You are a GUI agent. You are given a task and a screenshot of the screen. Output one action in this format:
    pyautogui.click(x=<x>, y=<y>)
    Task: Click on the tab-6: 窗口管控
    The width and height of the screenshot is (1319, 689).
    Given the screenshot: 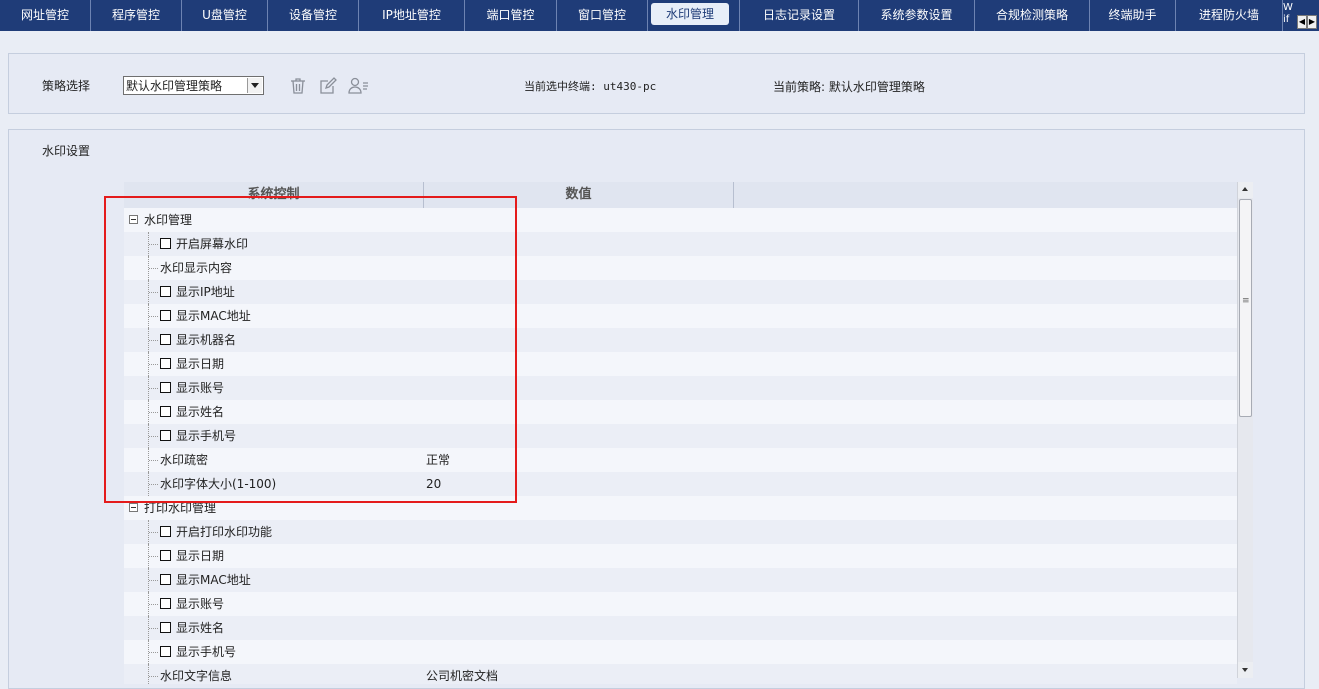 What is the action you would take?
    pyautogui.click(x=602, y=15)
    